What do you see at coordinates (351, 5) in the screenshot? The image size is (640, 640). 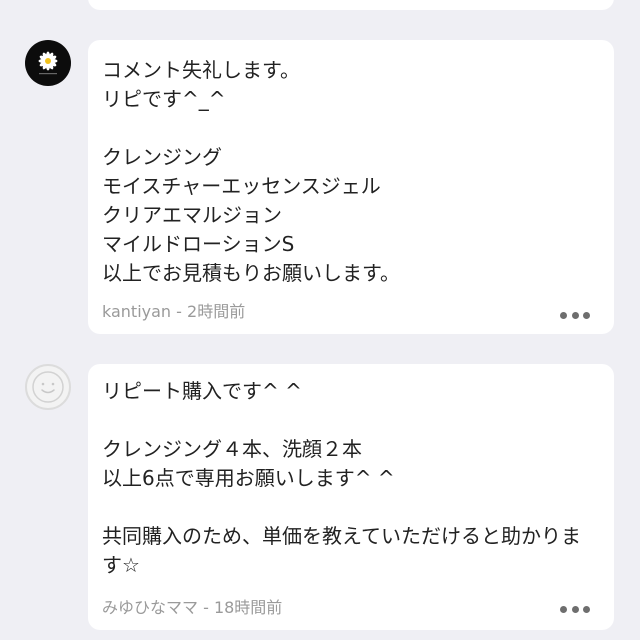 I see `previous-comment-card` at bounding box center [351, 5].